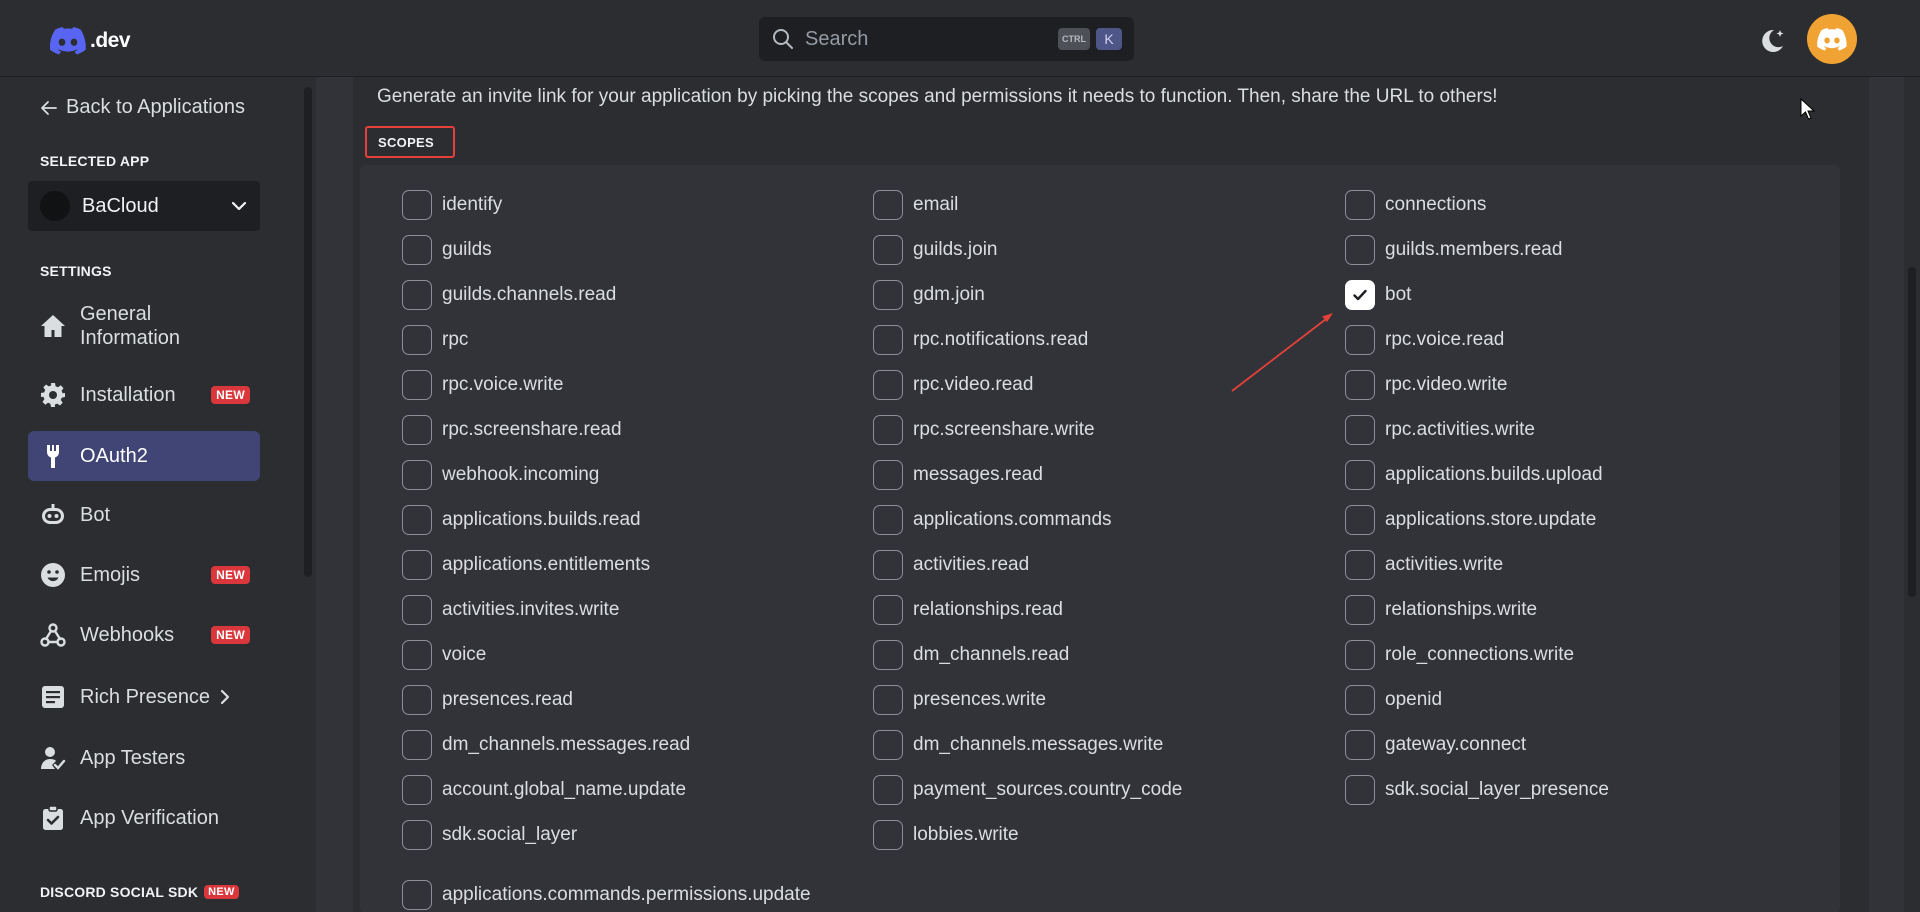 The height and width of the screenshot is (912, 1920). Describe the element at coordinates (1426, 385) in the screenshot. I see `scope-checkbox: rpc.video.write` at that location.